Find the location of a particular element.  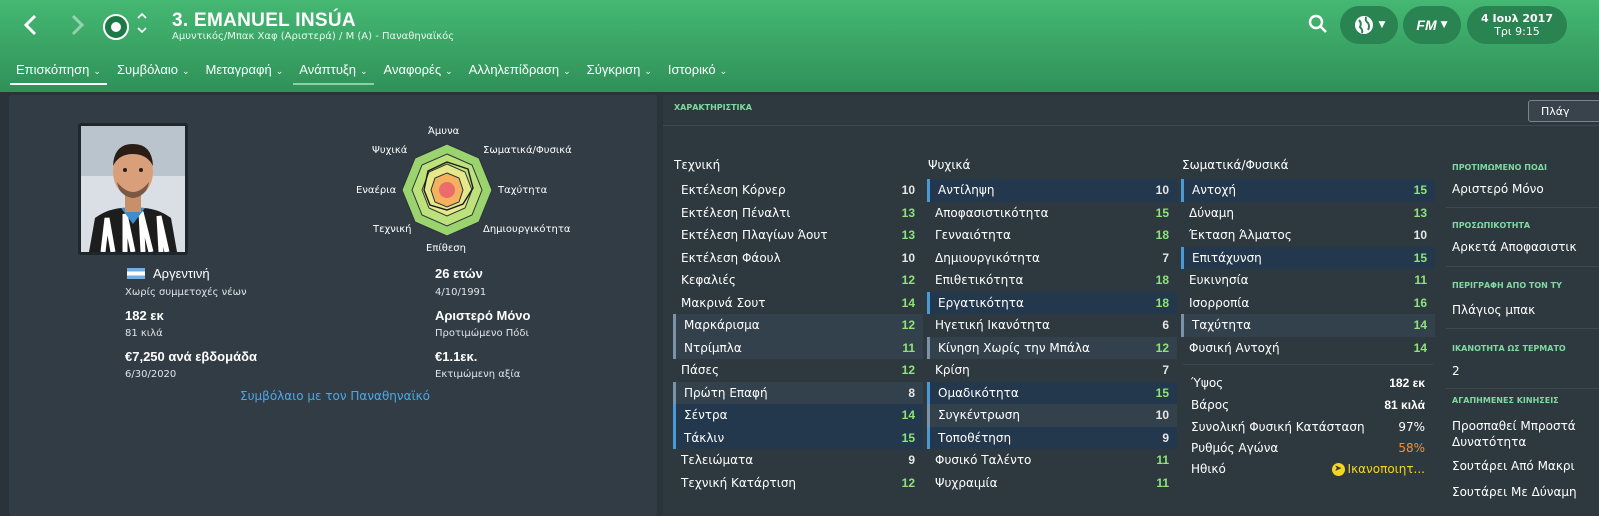

tab-interaction: Αλληλεπίδραση ⌄ is located at coordinates (520, 71).